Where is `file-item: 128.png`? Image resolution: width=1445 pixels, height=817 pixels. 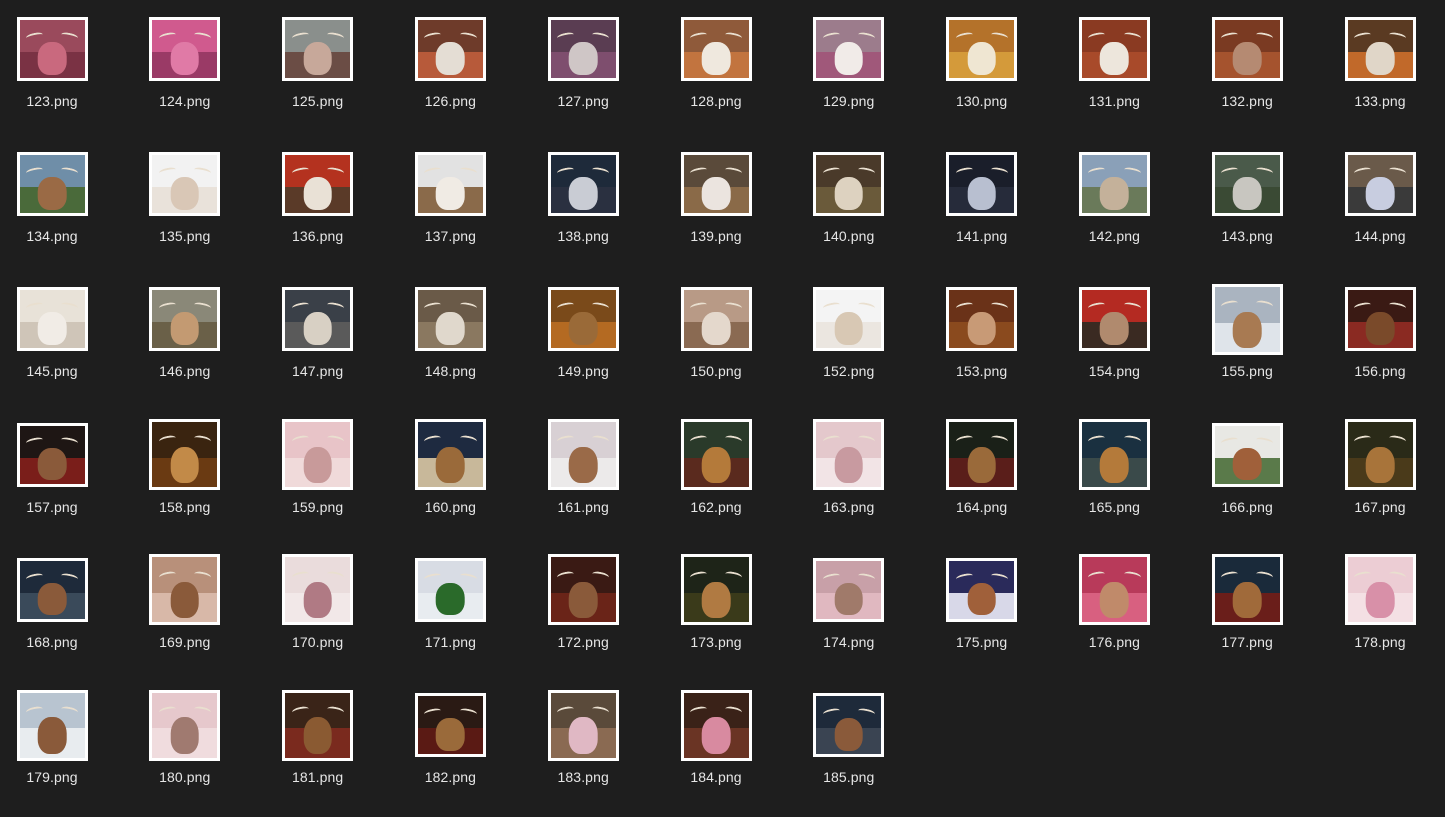 file-item: 128.png is located at coordinates (716, 73).